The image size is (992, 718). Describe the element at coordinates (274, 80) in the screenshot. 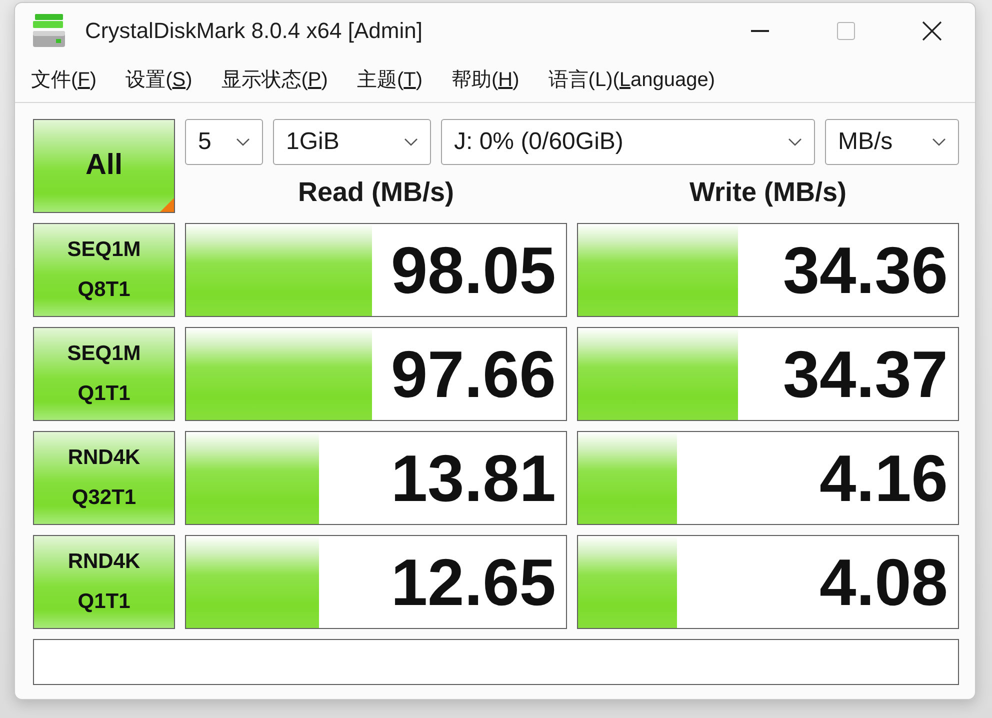

I see `menu-item: 显示状态(P)` at that location.